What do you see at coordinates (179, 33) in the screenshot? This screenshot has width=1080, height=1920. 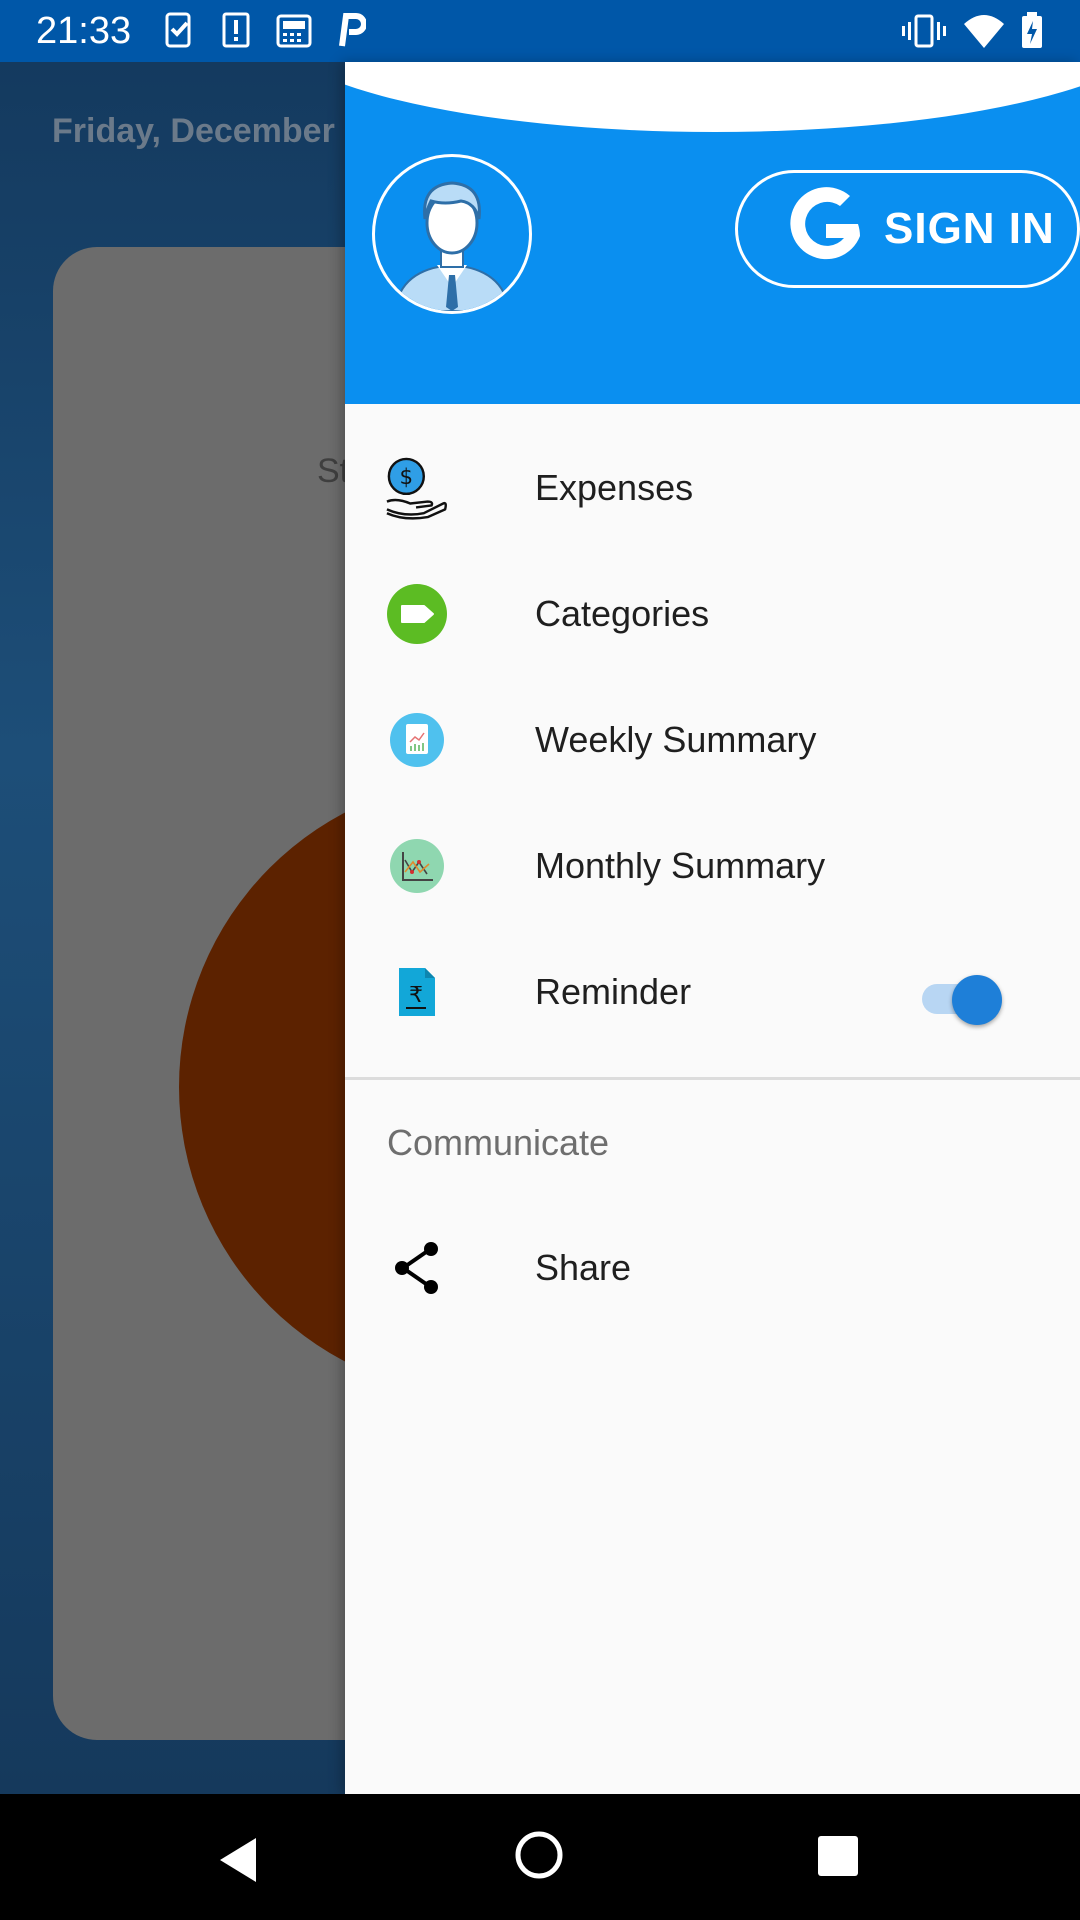 I see `task-check-icon` at bounding box center [179, 33].